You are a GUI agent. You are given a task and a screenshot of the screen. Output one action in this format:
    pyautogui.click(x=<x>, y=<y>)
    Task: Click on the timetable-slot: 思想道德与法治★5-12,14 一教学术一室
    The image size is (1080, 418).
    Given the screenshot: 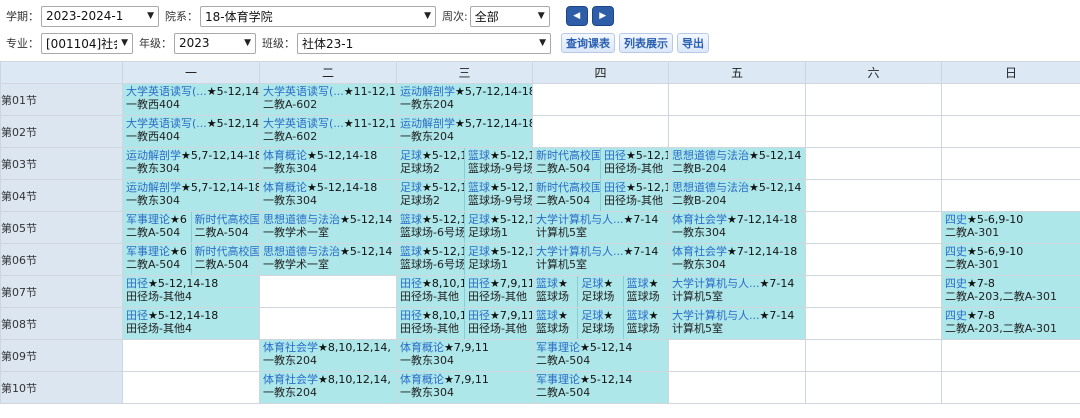 What is the action you would take?
    pyautogui.click(x=328, y=227)
    